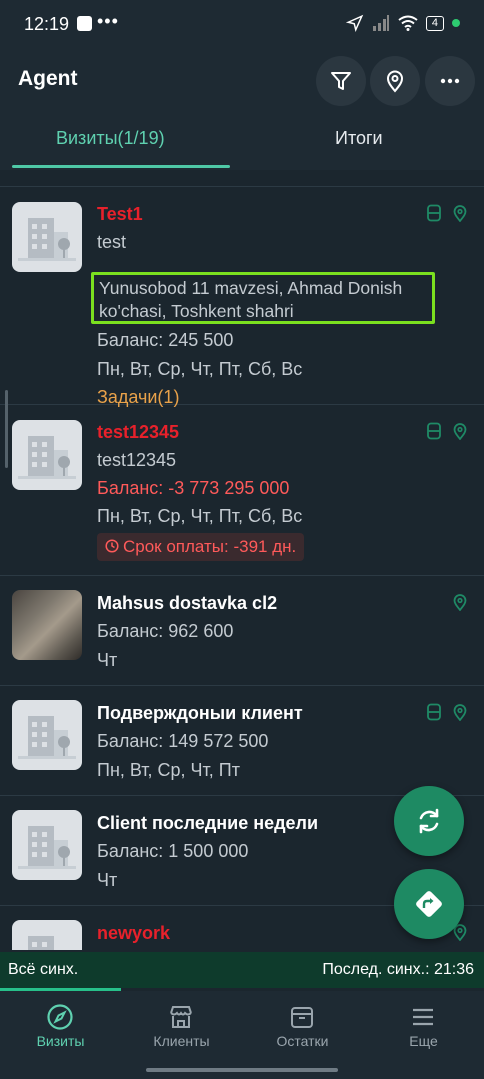 Image resolution: width=484 pixels, height=1079 pixels. Describe the element at coordinates (251, 288) in the screenshot. I see `client-address-line1: Yunusobod 11 mavzesi, Ahmad Donish` at that location.